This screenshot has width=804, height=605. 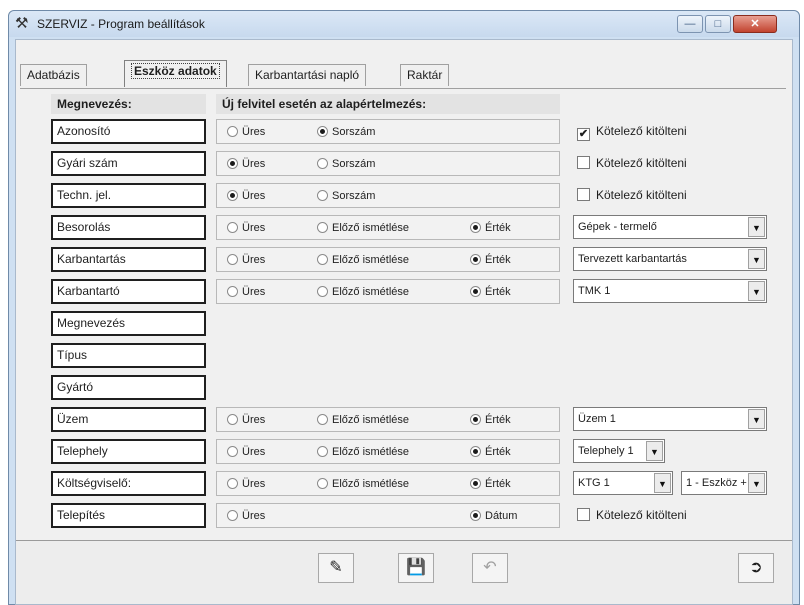 I want to click on minimize-button: —, so click(x=690, y=24).